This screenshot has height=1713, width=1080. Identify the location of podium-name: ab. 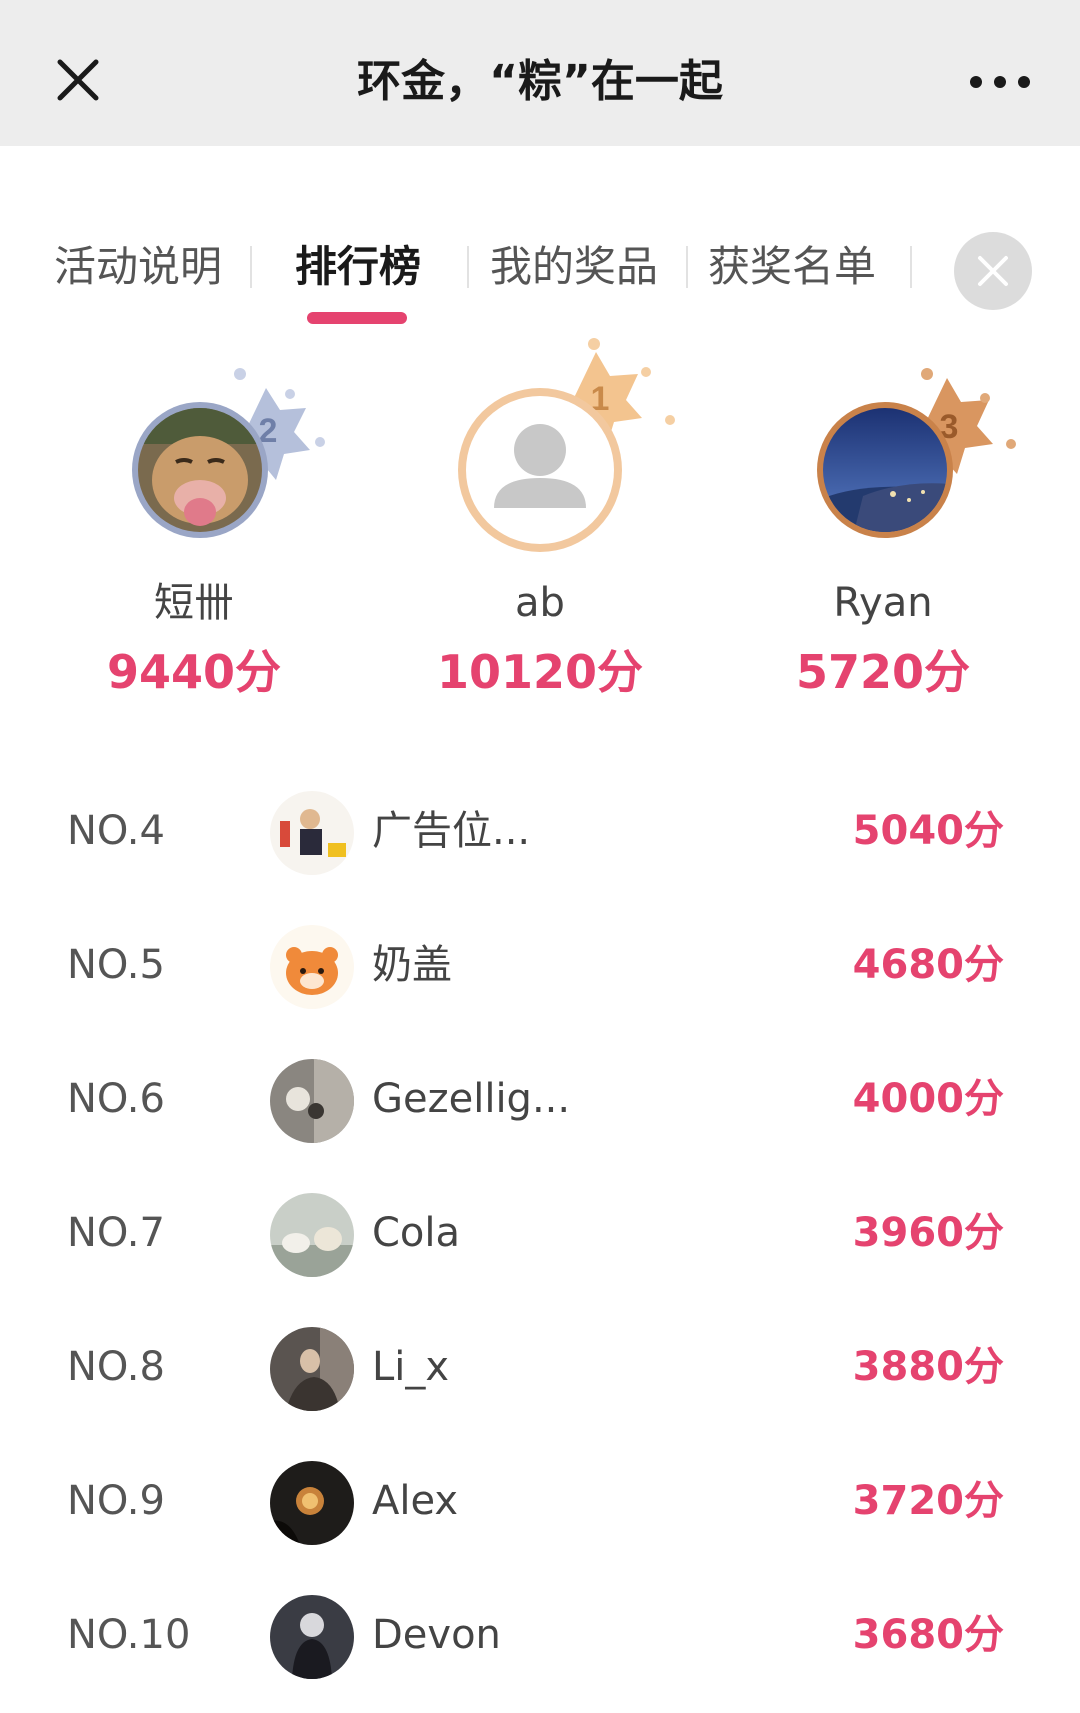
(540, 603).